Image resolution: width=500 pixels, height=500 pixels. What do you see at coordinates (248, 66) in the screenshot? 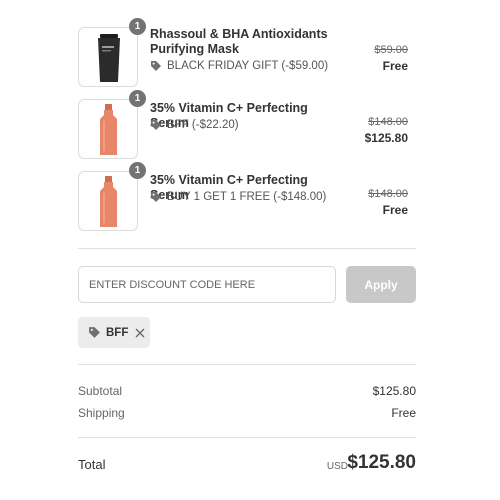
I see `discount-label: BLACK FRIDAY GIFT (-$59.00)` at bounding box center [248, 66].